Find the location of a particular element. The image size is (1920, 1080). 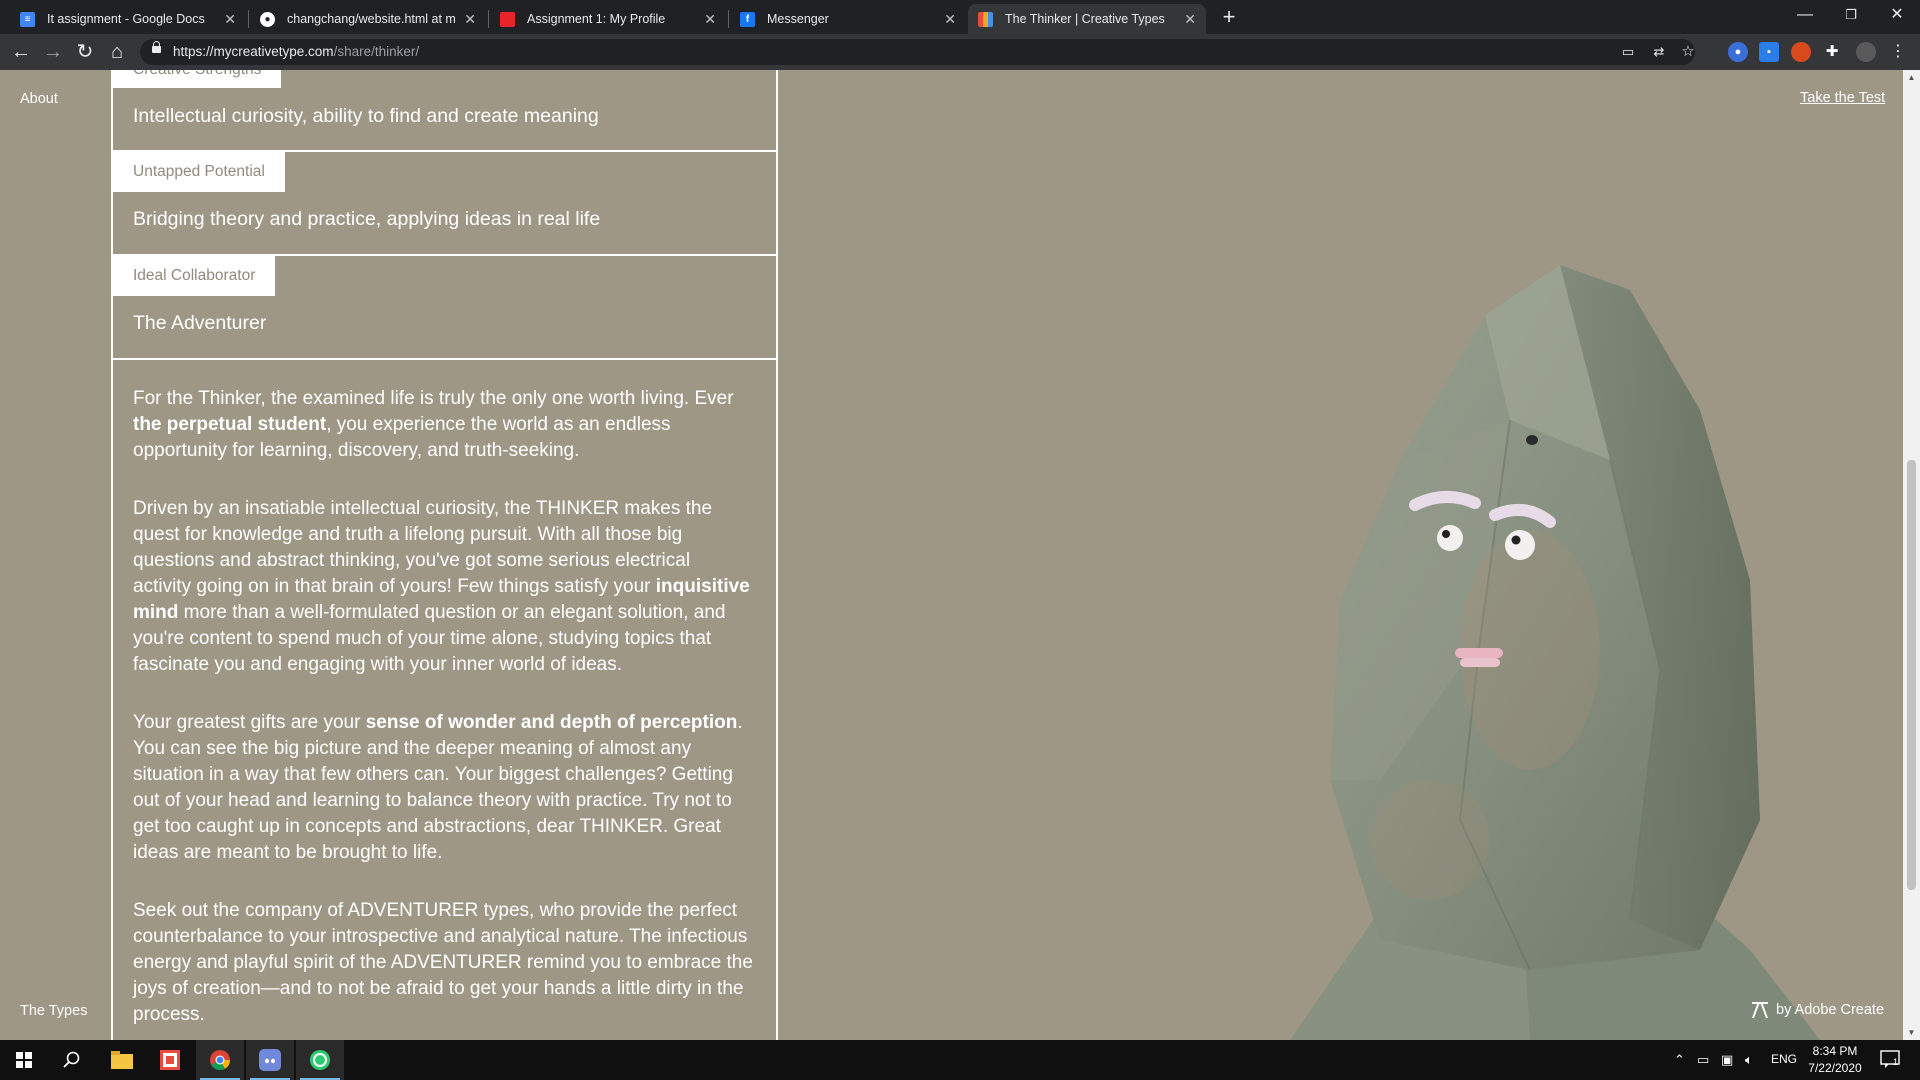

tab-github: ● changchang/website.html at mas ✕ is located at coordinates (368, 19).